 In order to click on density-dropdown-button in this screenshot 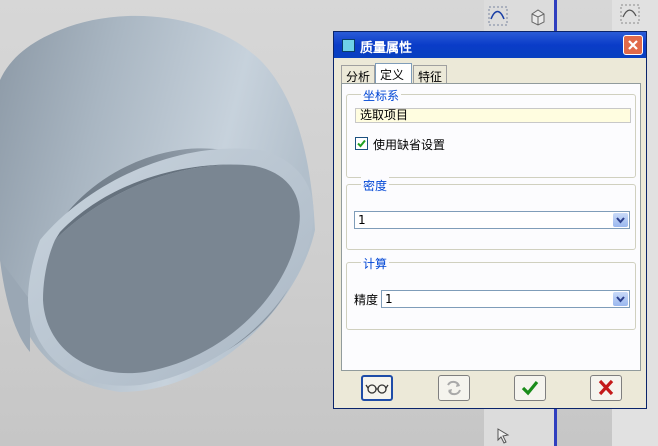, I will do `click(620, 220)`.